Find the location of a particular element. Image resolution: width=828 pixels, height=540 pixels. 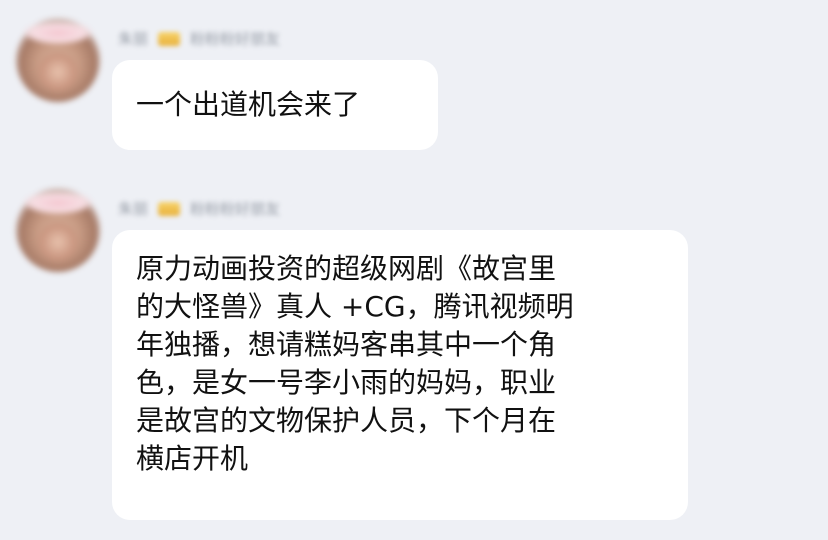

message-text: 一个出道机会来了 is located at coordinates (248, 104).